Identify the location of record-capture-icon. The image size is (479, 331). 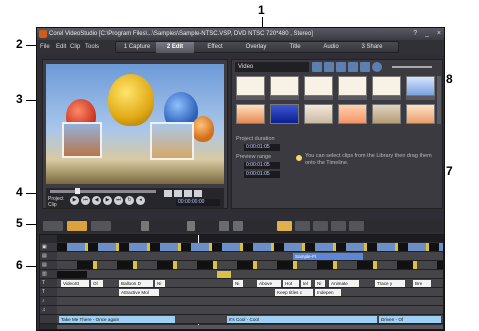
(338, 226).